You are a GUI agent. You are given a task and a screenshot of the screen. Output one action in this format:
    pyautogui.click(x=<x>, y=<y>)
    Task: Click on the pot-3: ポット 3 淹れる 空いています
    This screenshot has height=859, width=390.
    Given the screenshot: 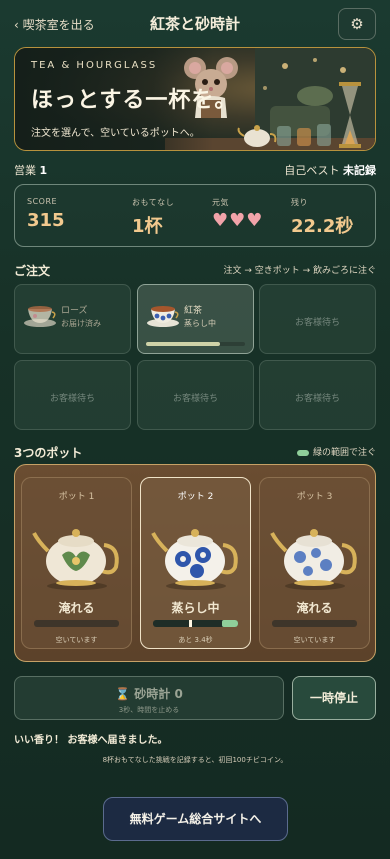 What is the action you would take?
    pyautogui.click(x=314, y=563)
    